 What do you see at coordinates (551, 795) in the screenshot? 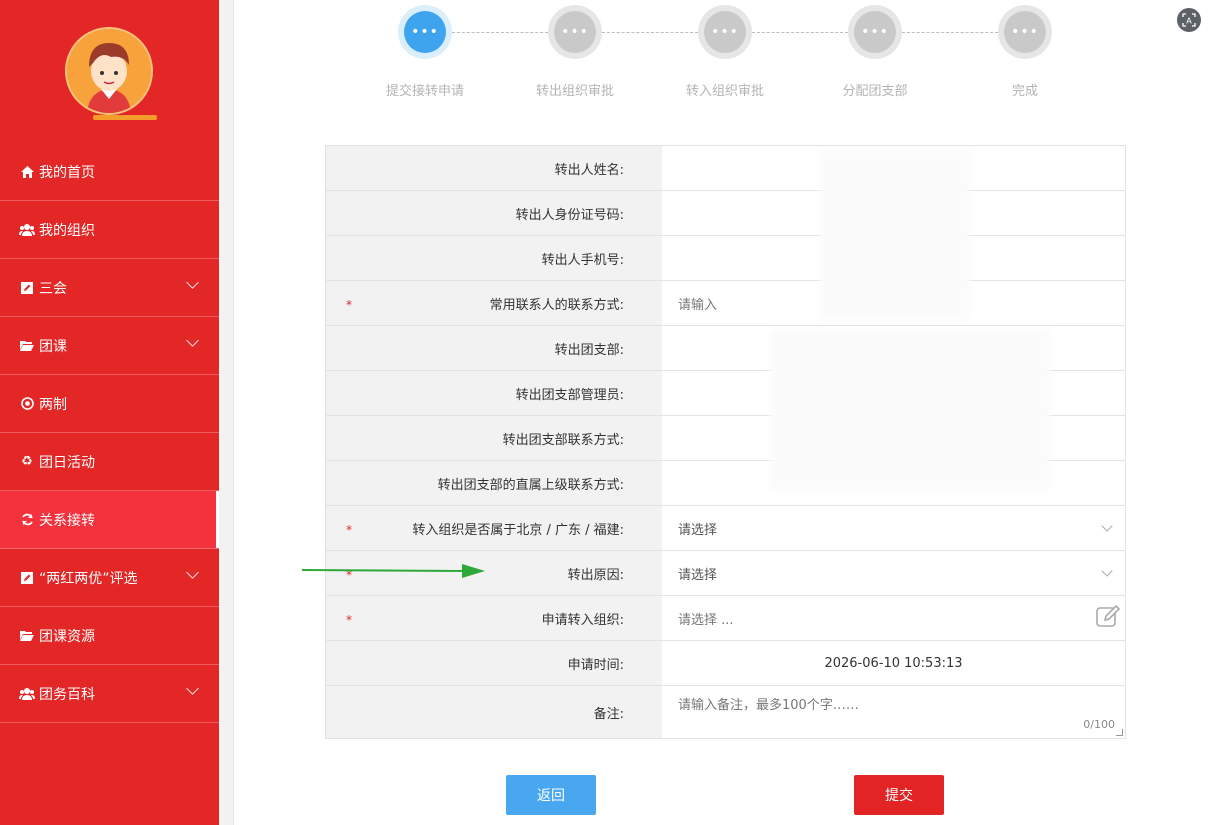
I see `back-button: 返回` at bounding box center [551, 795].